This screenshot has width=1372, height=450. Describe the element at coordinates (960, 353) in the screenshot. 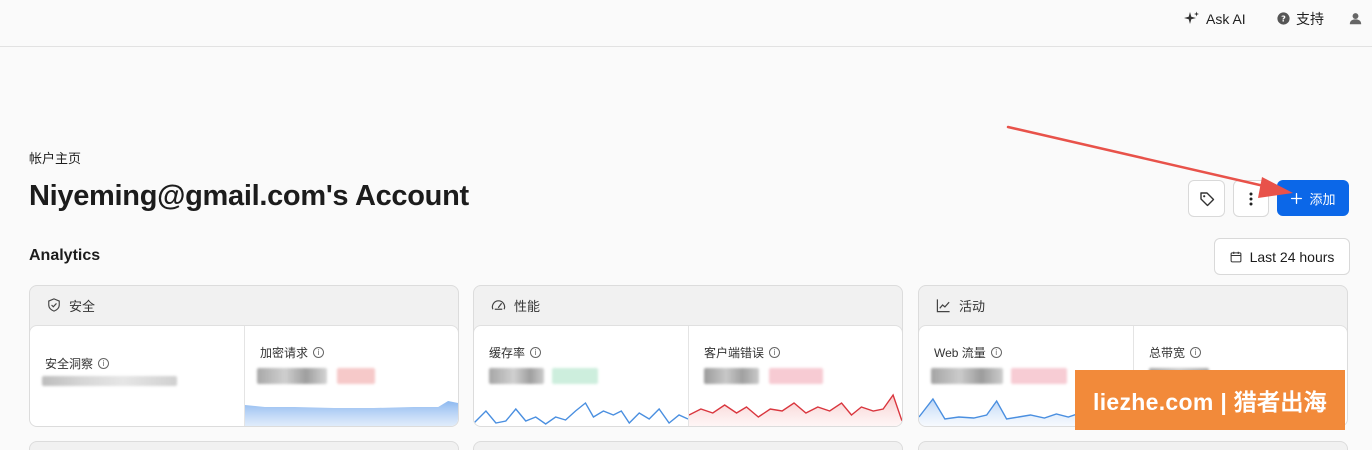

I see `metric-label: Web 流量` at that location.